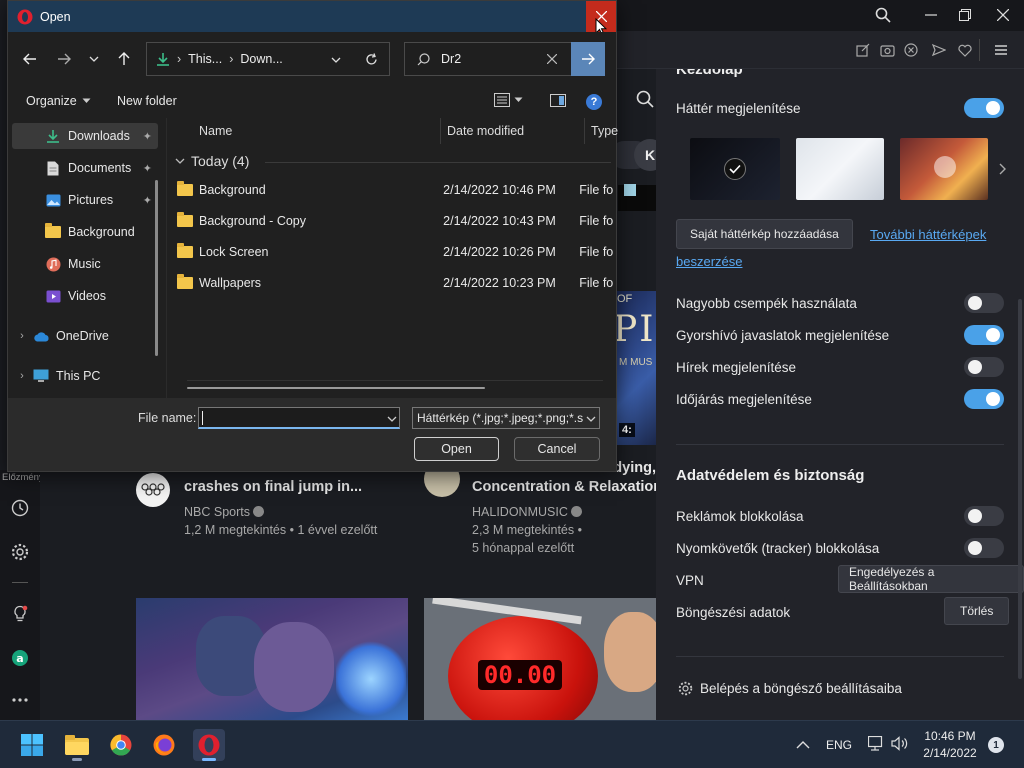 This screenshot has height=768, width=1024. Describe the element at coordinates (508, 100) in the screenshot. I see `view-options-button` at that location.